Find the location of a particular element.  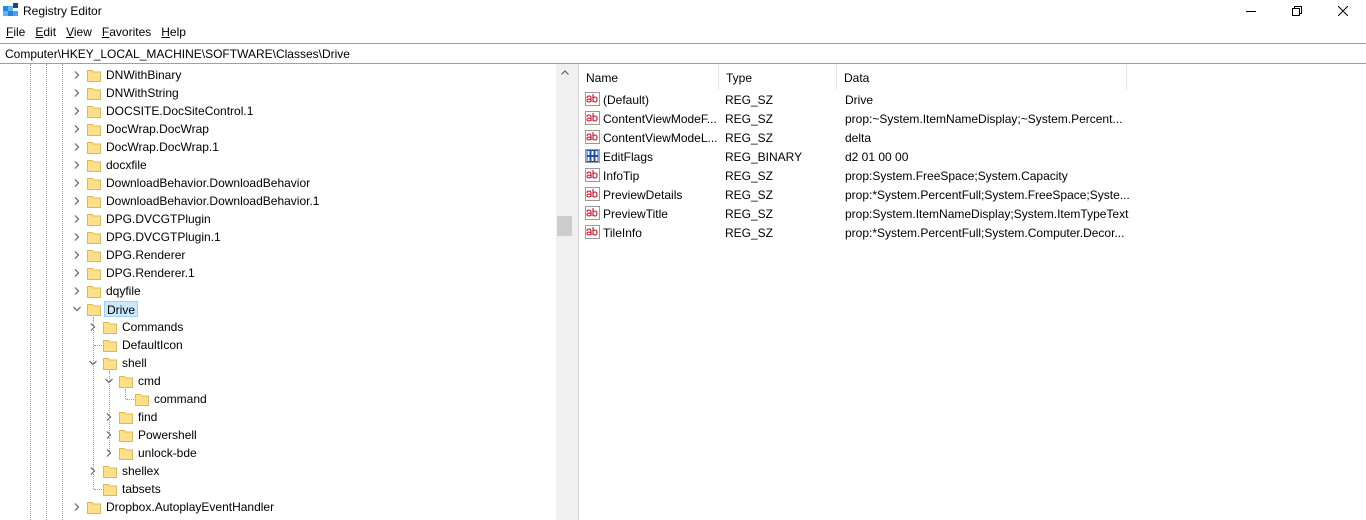

tree-item-unlock-bde: unlock-bde is located at coordinates (277, 453).